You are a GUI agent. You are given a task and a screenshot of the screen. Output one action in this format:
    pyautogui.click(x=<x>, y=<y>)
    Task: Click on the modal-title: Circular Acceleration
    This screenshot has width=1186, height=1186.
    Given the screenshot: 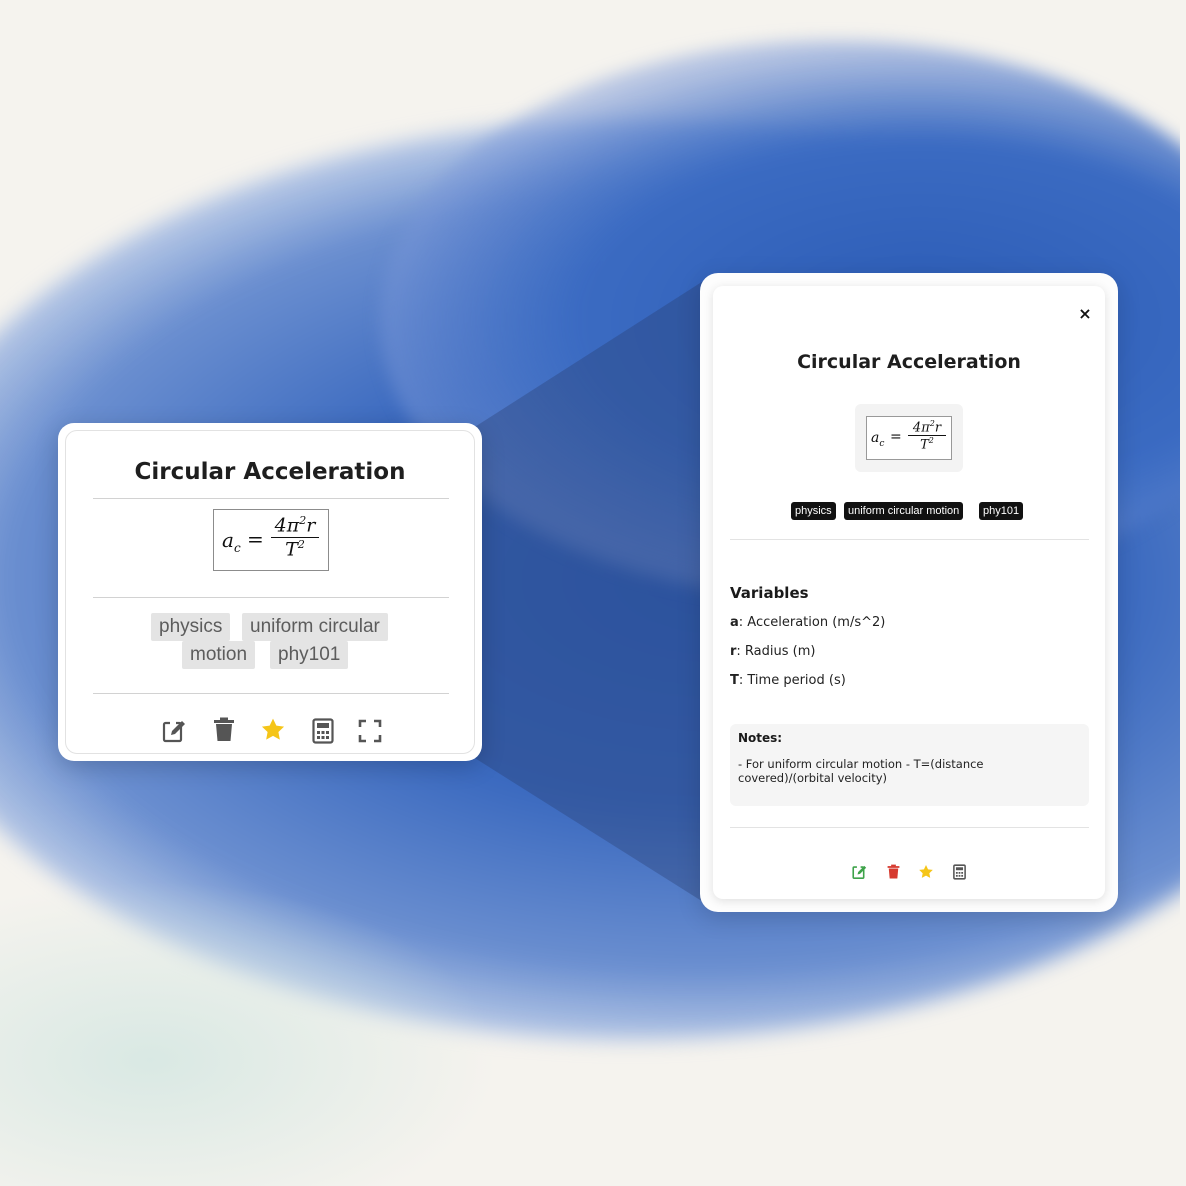 What is the action you would take?
    pyautogui.click(x=909, y=362)
    